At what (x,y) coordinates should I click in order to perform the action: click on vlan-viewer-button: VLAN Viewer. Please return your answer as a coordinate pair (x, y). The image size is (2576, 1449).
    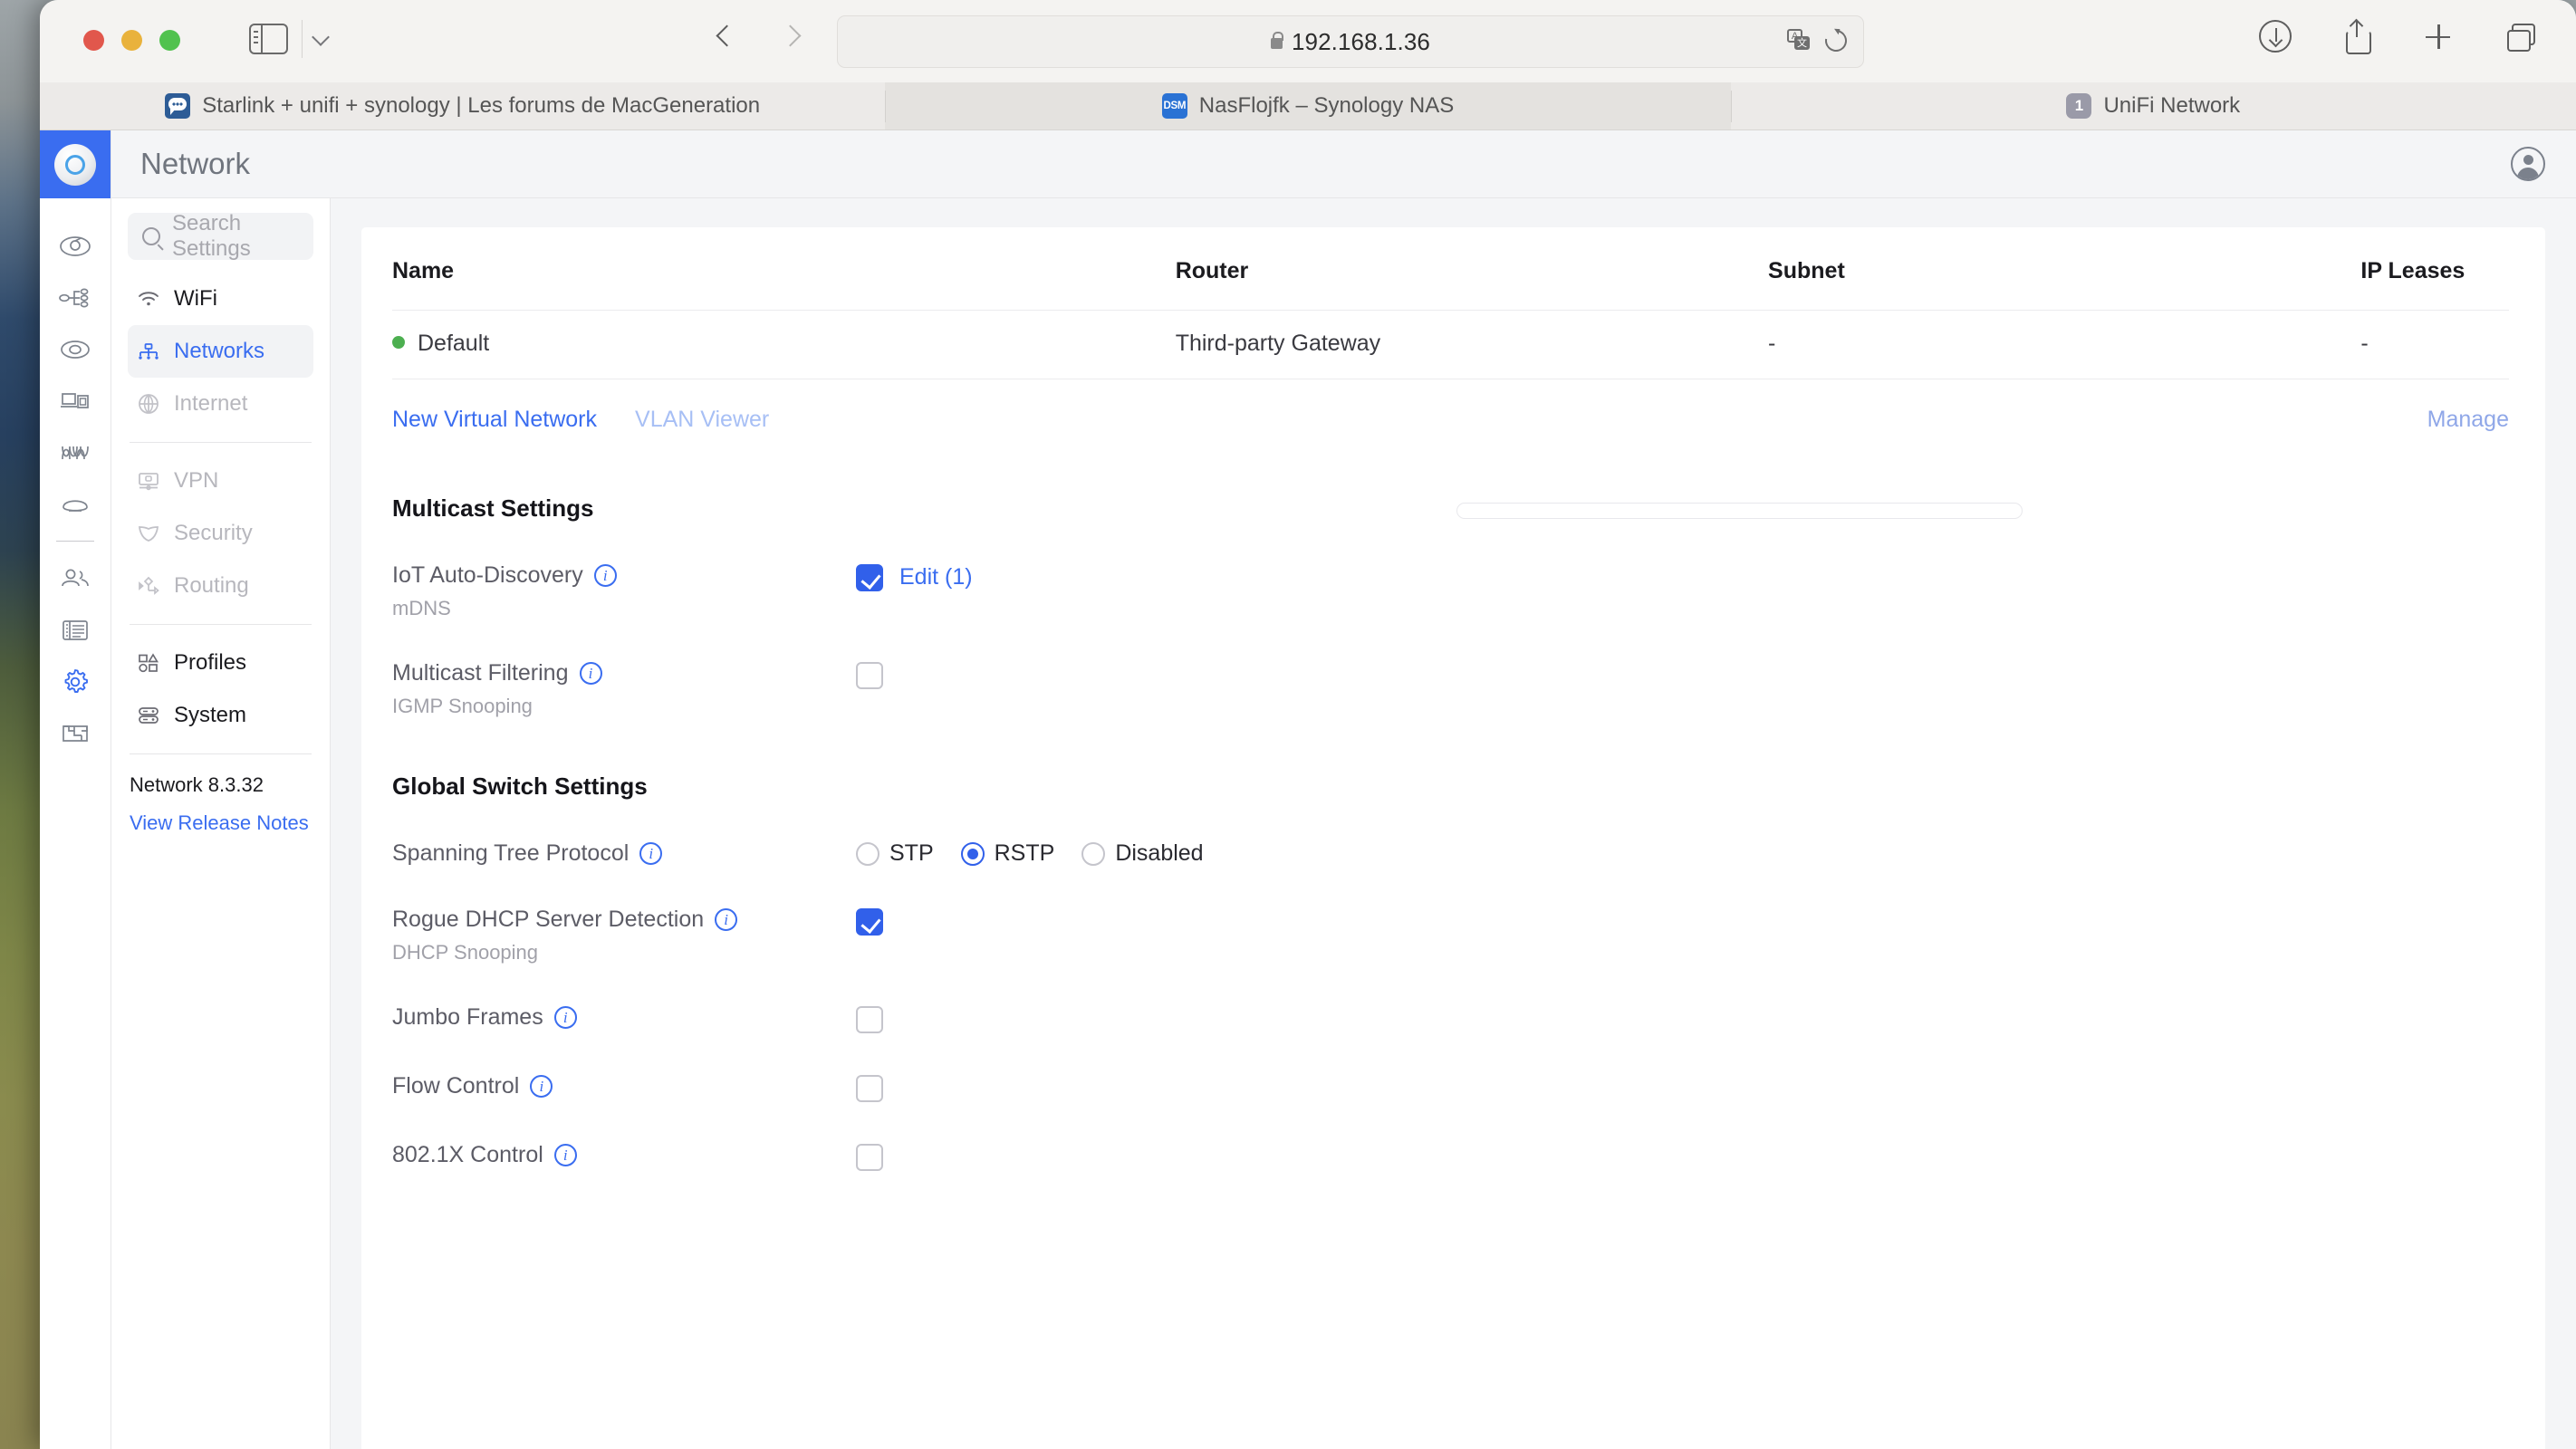
    Looking at the image, I should click on (702, 420).